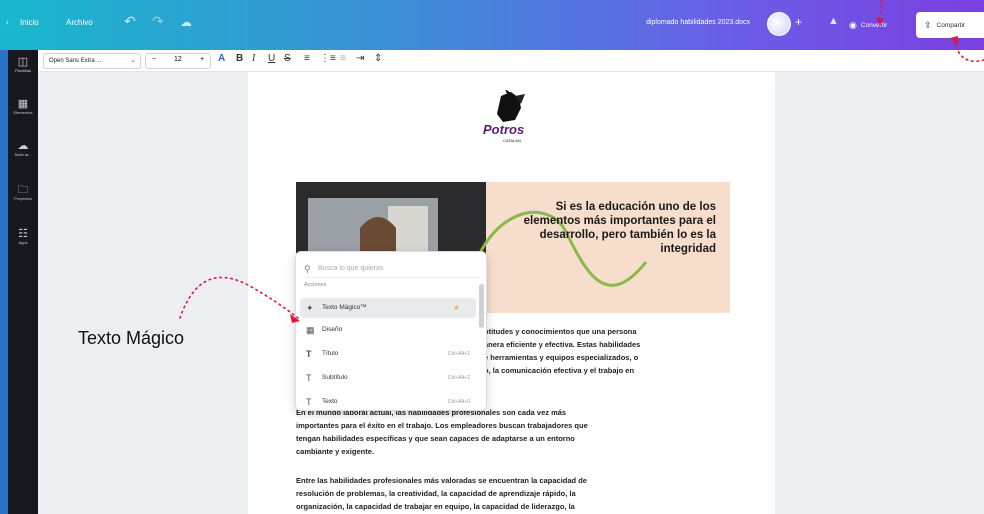  Describe the element at coordinates (23, 190) in the screenshot. I see `folder-icon: 🗀` at that location.